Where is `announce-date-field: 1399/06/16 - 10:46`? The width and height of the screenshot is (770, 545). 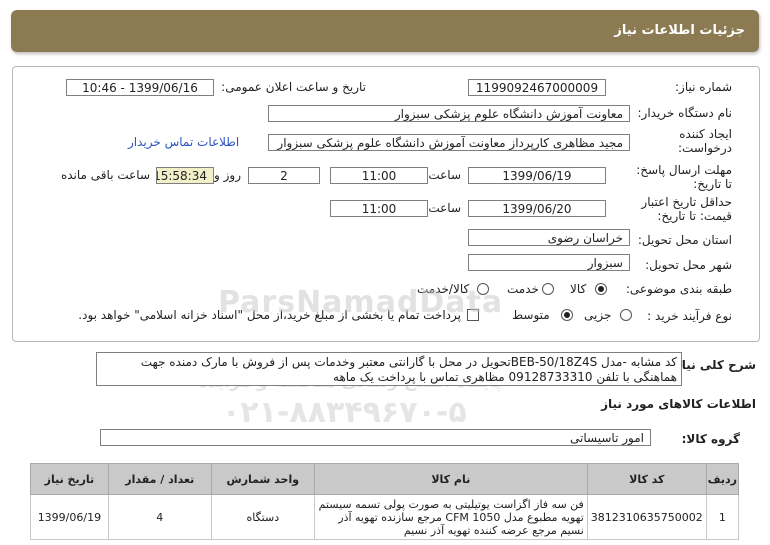
announce-date-field: 1399/06/16 - 10:46 is located at coordinates (140, 87).